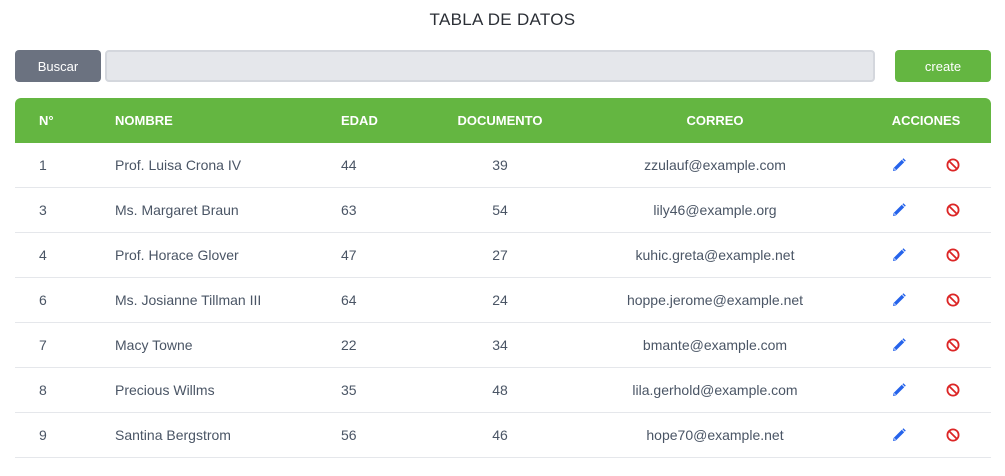 The width and height of the screenshot is (1005, 476). I want to click on cell-age: 56, so click(386, 435).